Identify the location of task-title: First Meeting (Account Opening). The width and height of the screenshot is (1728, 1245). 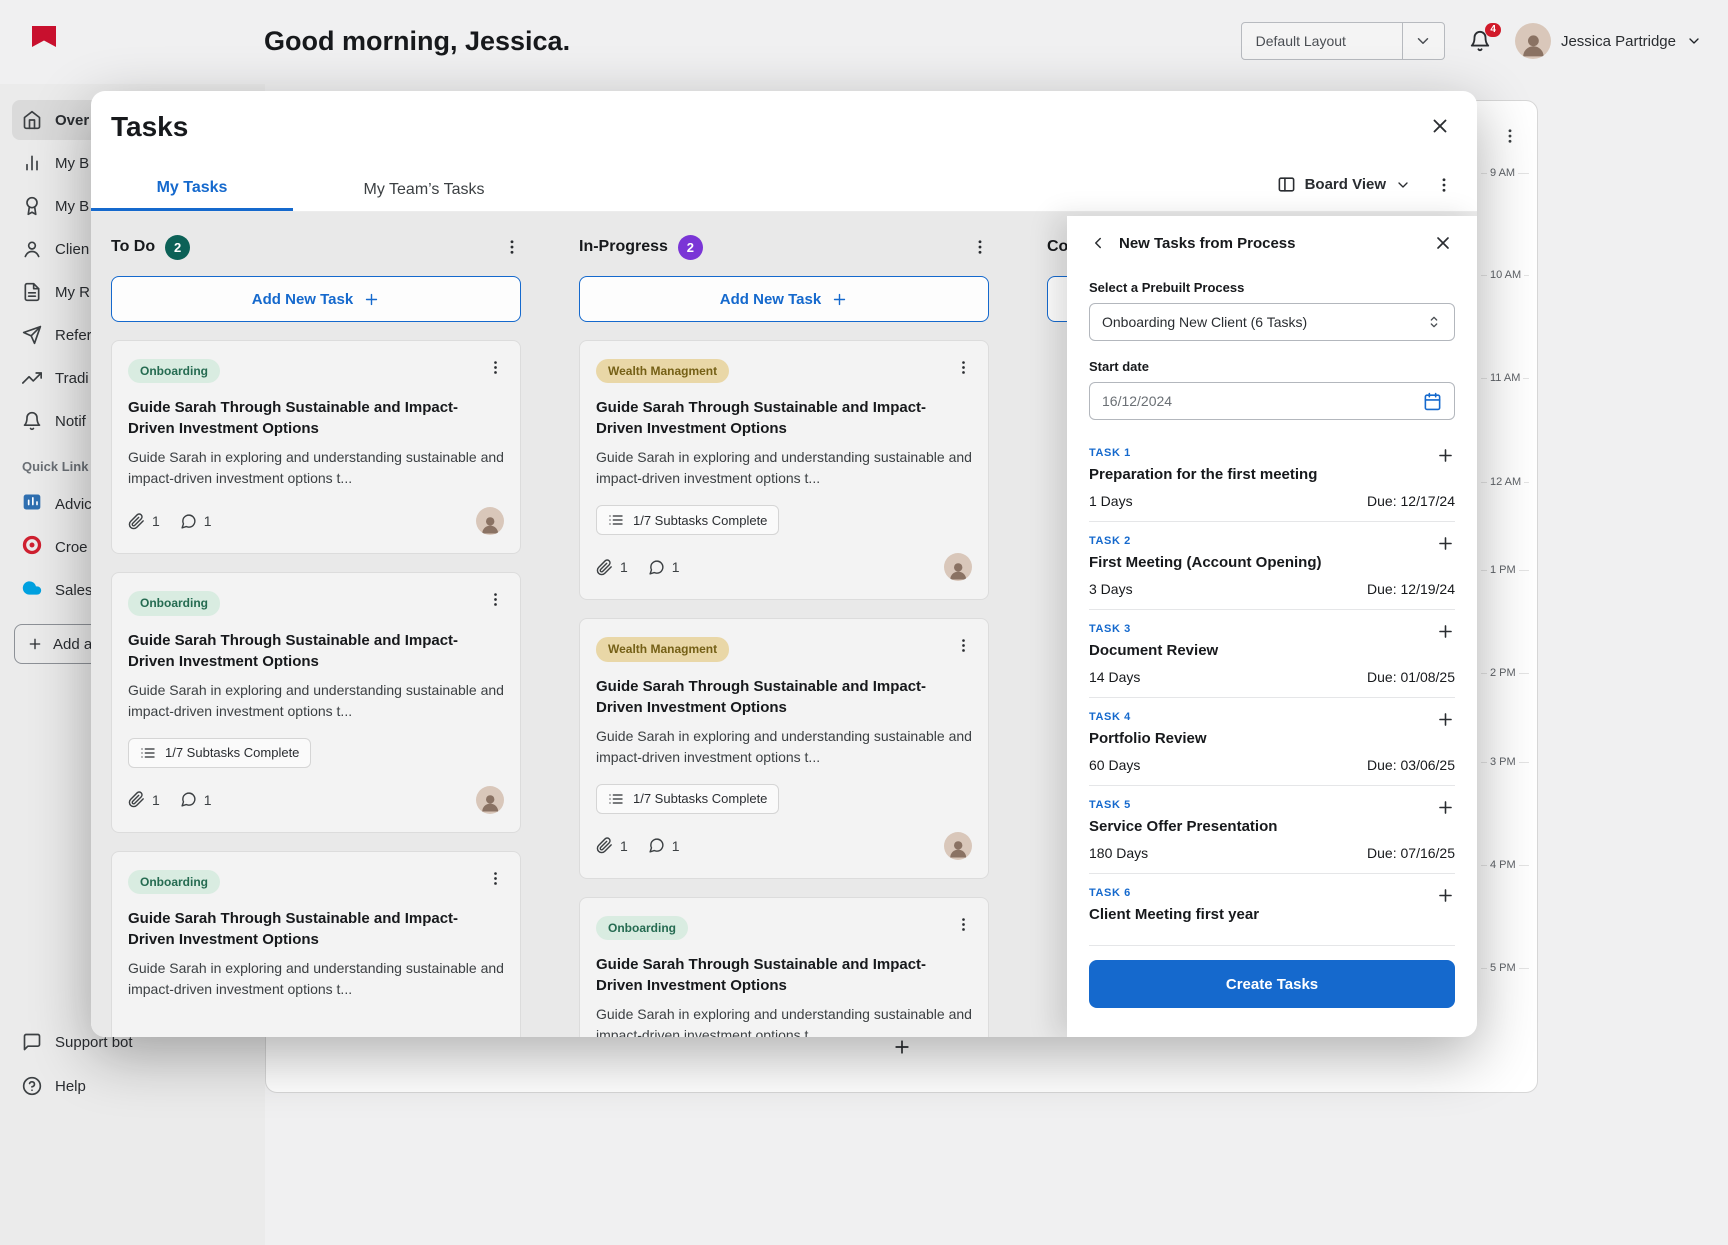
(1205, 562).